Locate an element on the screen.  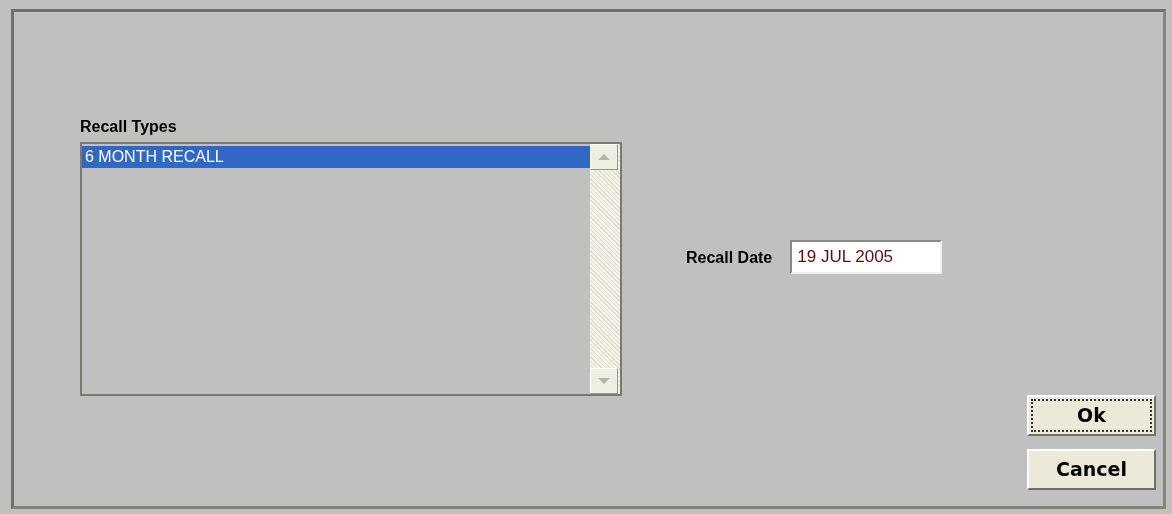
scroll-up-button is located at coordinates (604, 157).